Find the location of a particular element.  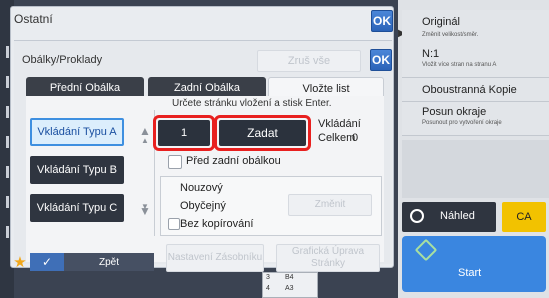

paper-tray-indicator: 3 B4 4 A3 is located at coordinates (290, 285).